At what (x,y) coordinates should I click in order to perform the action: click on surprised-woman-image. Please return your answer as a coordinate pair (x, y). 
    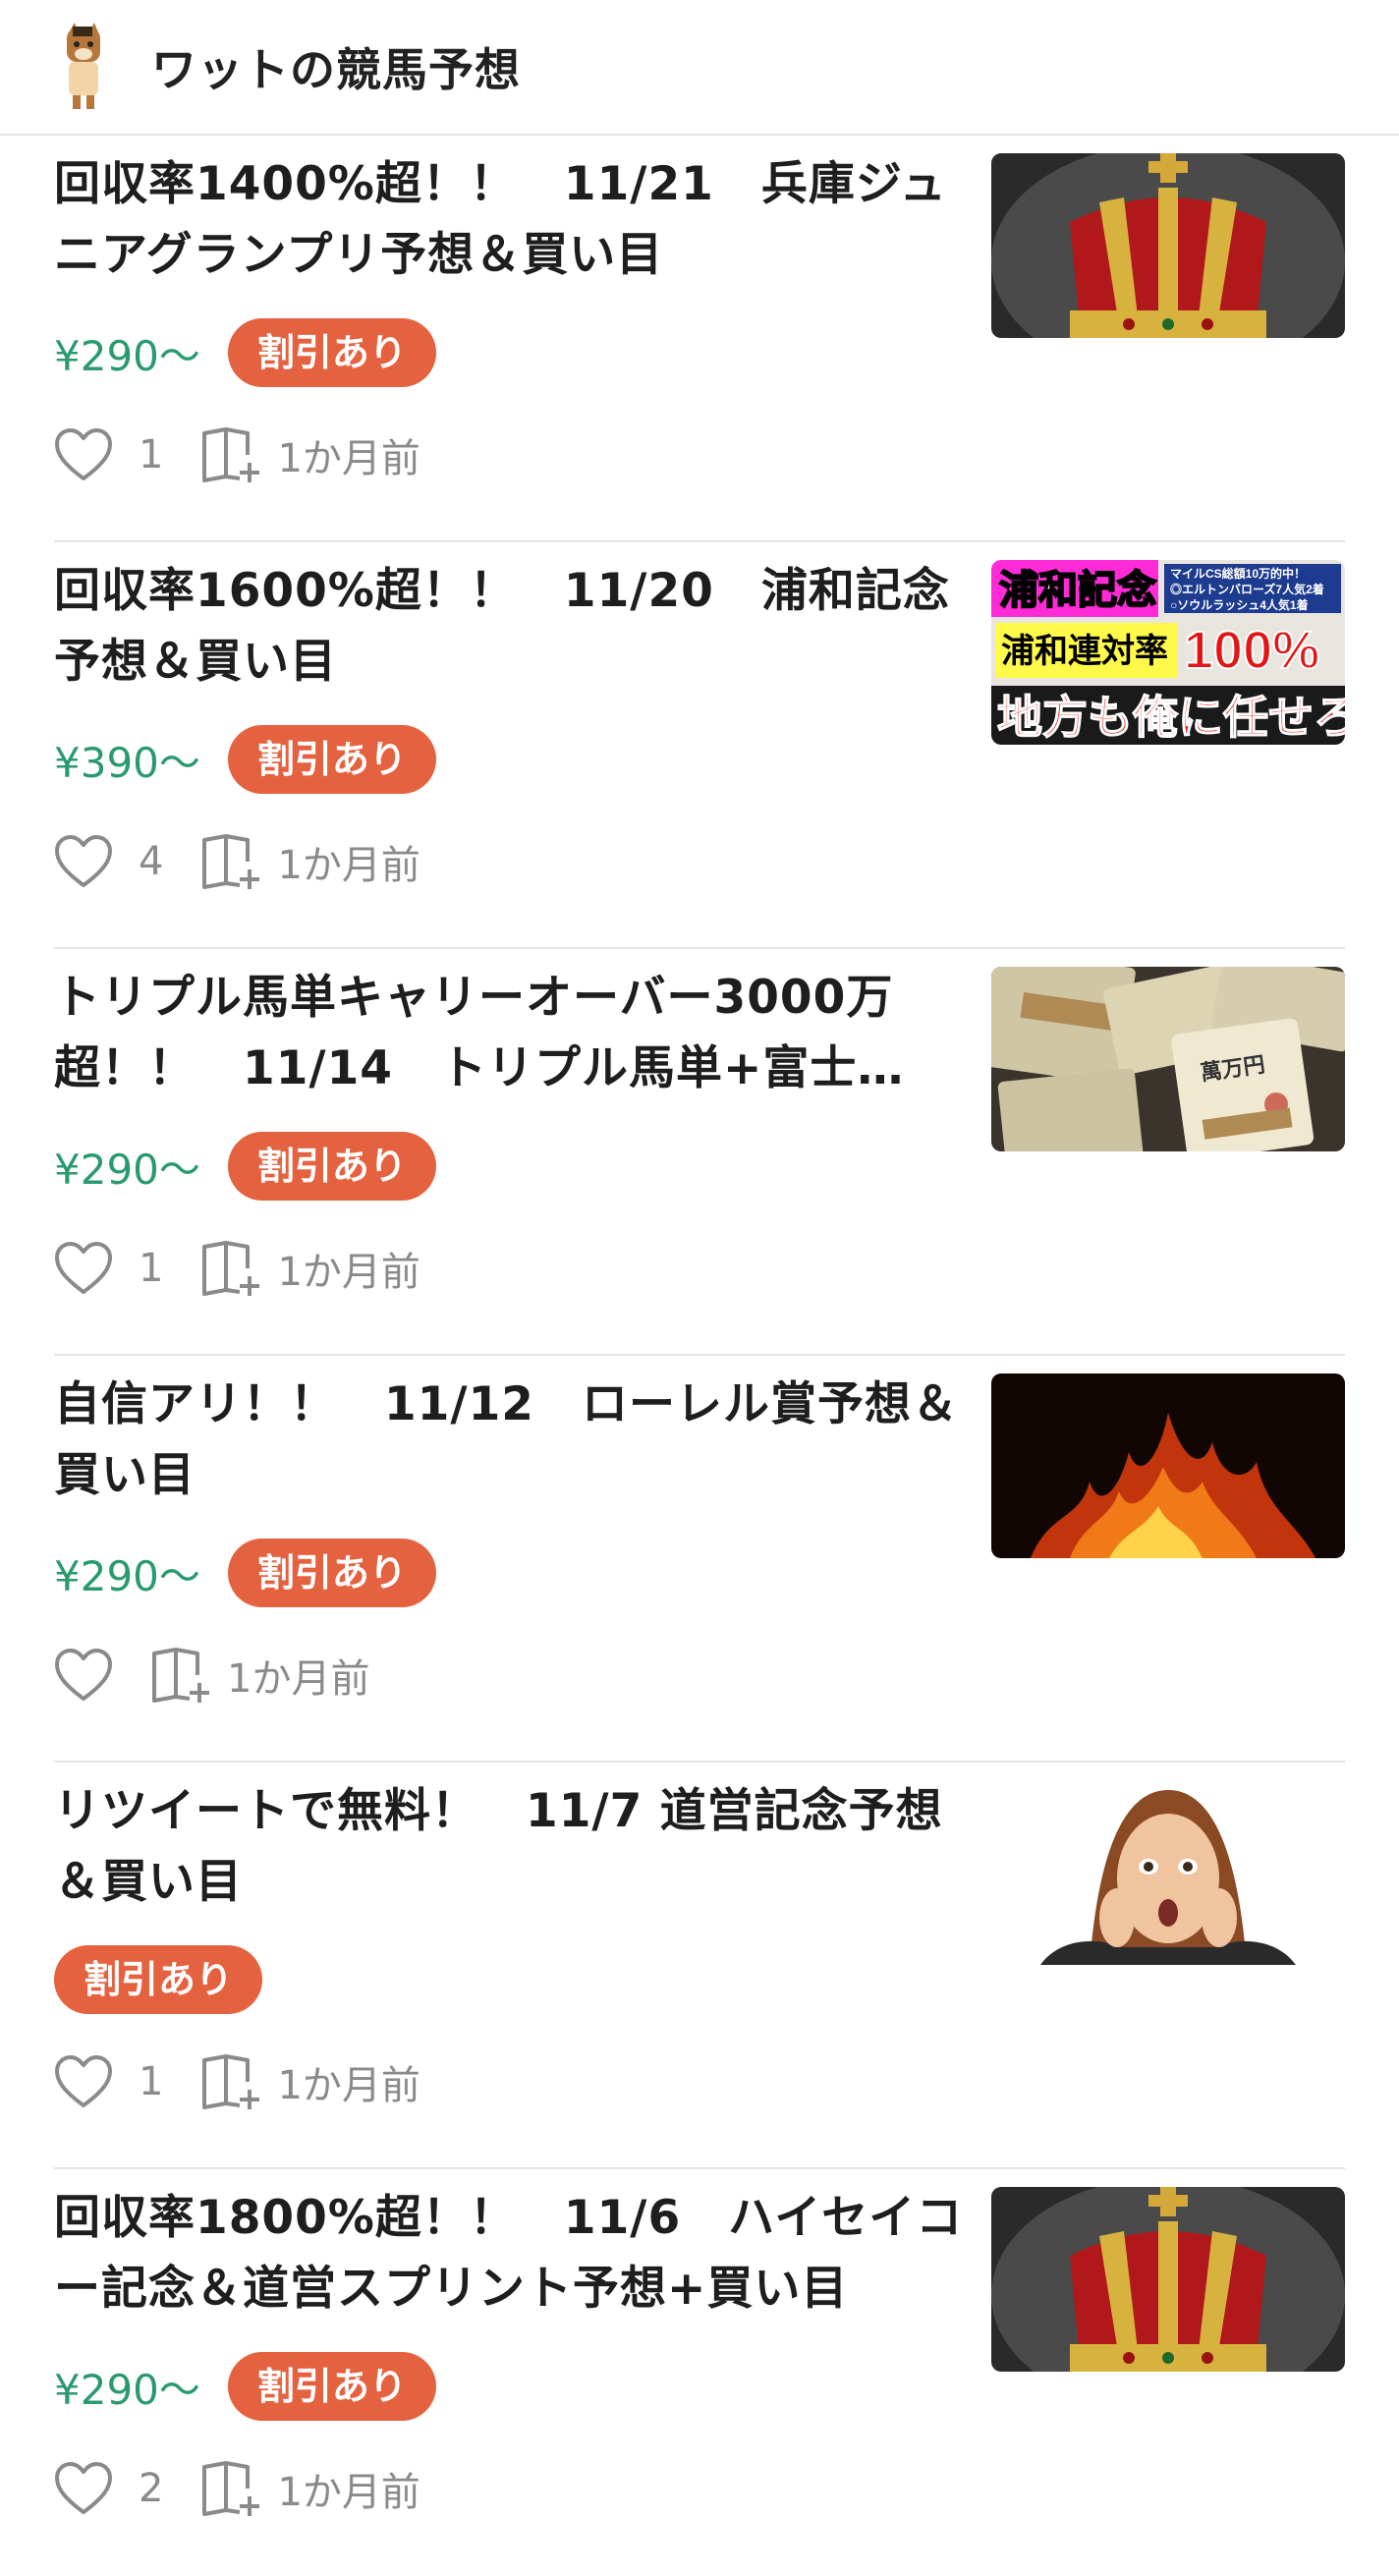
    Looking at the image, I should click on (1168, 1872).